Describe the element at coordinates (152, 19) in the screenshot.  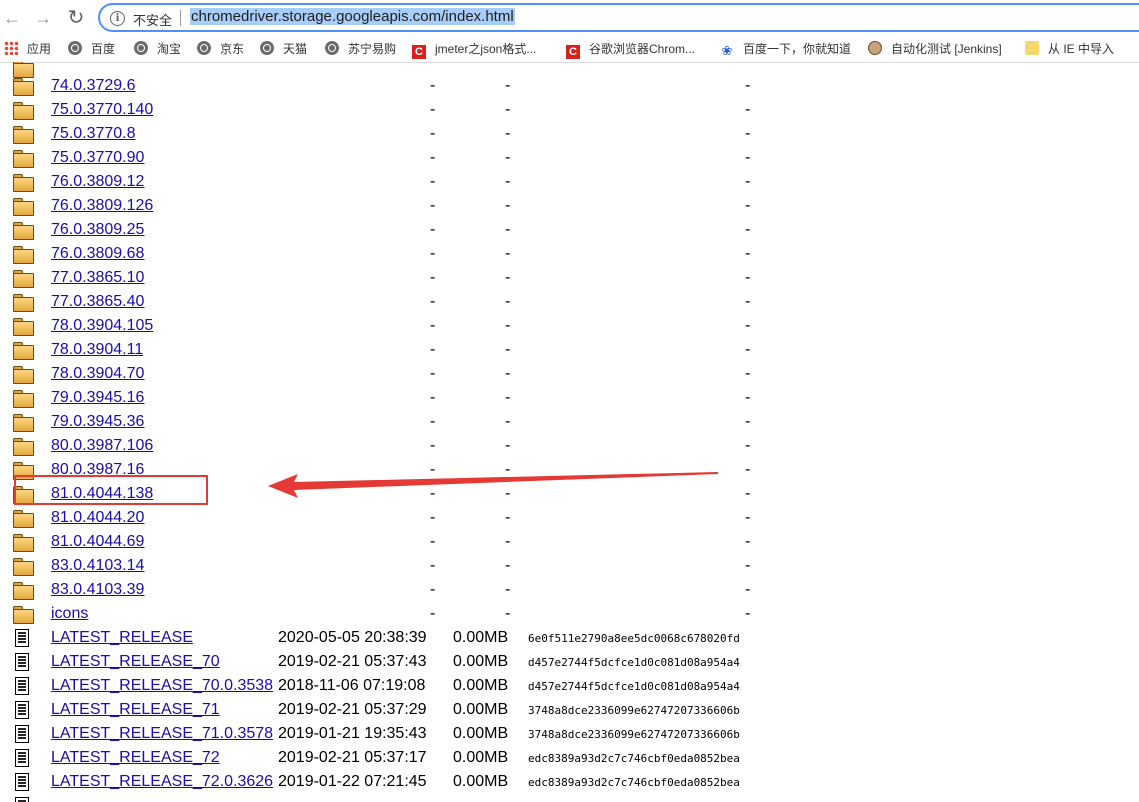
I see `security-label: 不安全` at that location.